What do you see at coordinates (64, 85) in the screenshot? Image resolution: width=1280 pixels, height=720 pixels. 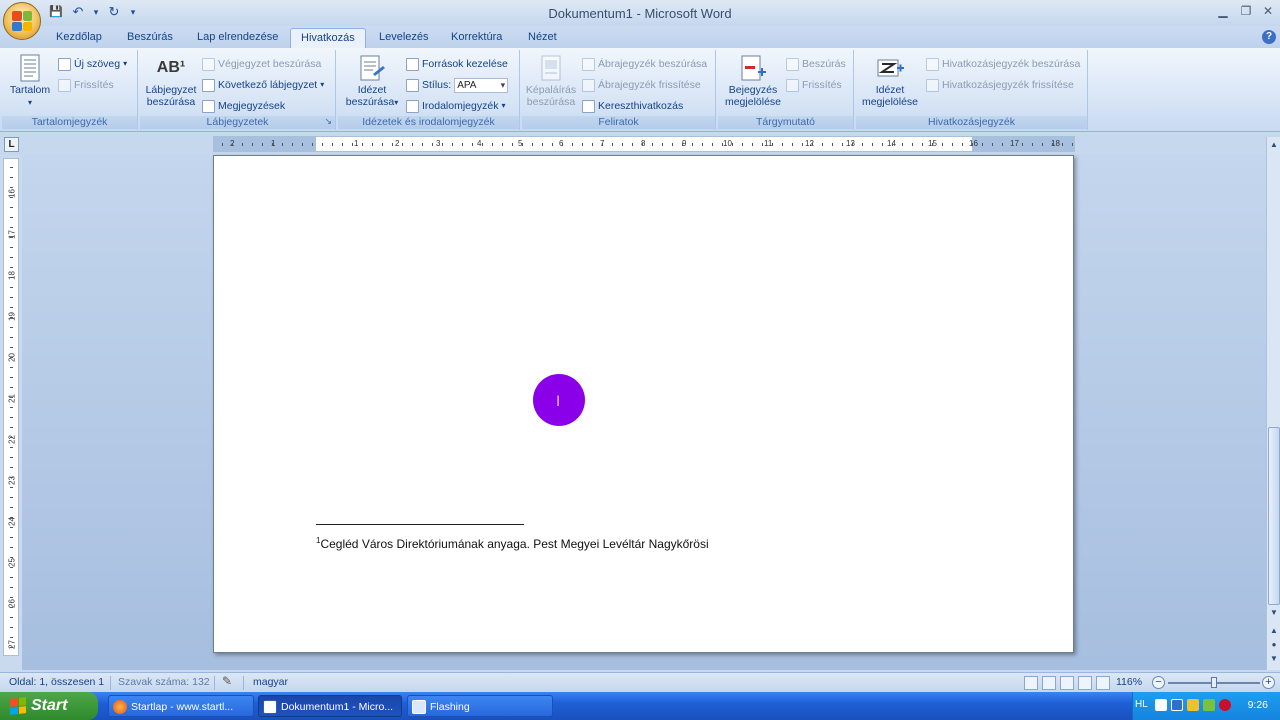 I see `refresh-icon` at bounding box center [64, 85].